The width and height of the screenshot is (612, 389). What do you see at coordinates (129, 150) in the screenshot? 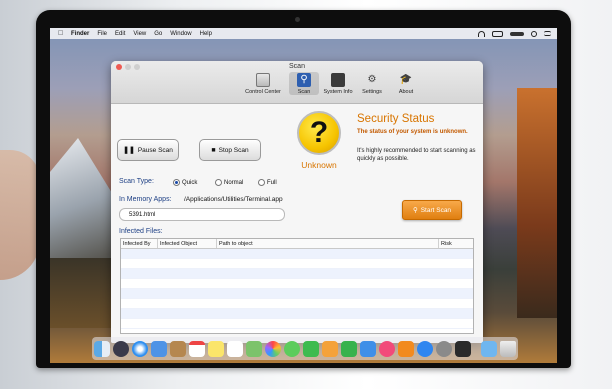
I see `pause-icon: ❚❚` at bounding box center [129, 150].